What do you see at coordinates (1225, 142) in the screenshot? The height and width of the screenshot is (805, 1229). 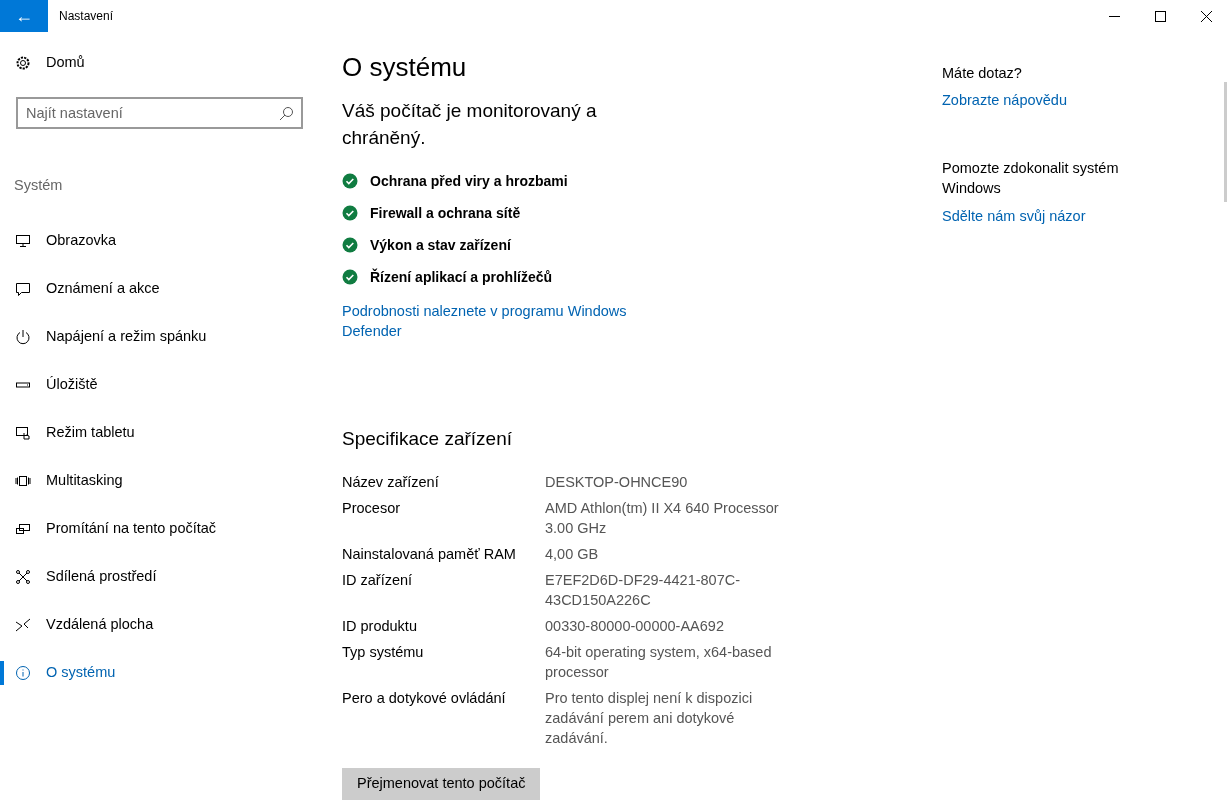 I see `scrollbar` at bounding box center [1225, 142].